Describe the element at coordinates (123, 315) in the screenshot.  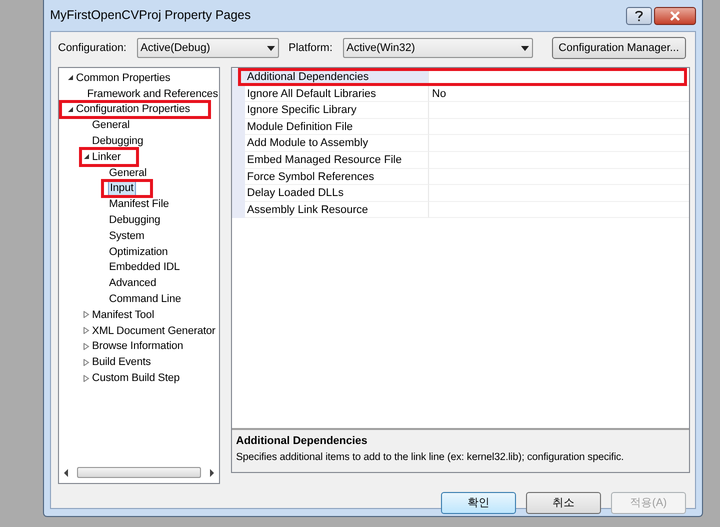
I see `tree-item: Manifest Tool` at that location.